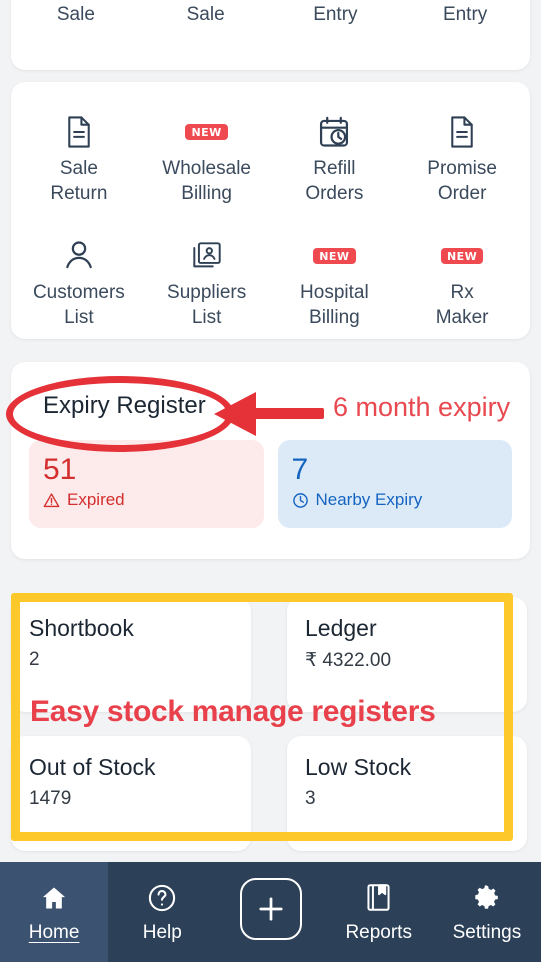 The width and height of the screenshot is (541, 962). I want to click on menu-item-customers-list: Customers List, so click(79, 278).